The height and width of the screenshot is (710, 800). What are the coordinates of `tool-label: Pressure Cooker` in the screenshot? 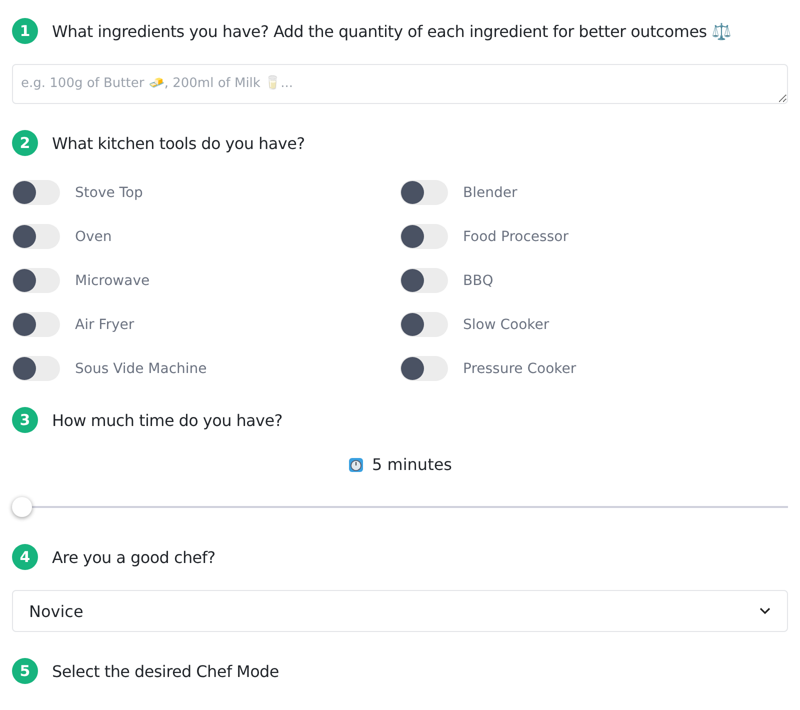 It's located at (519, 368).